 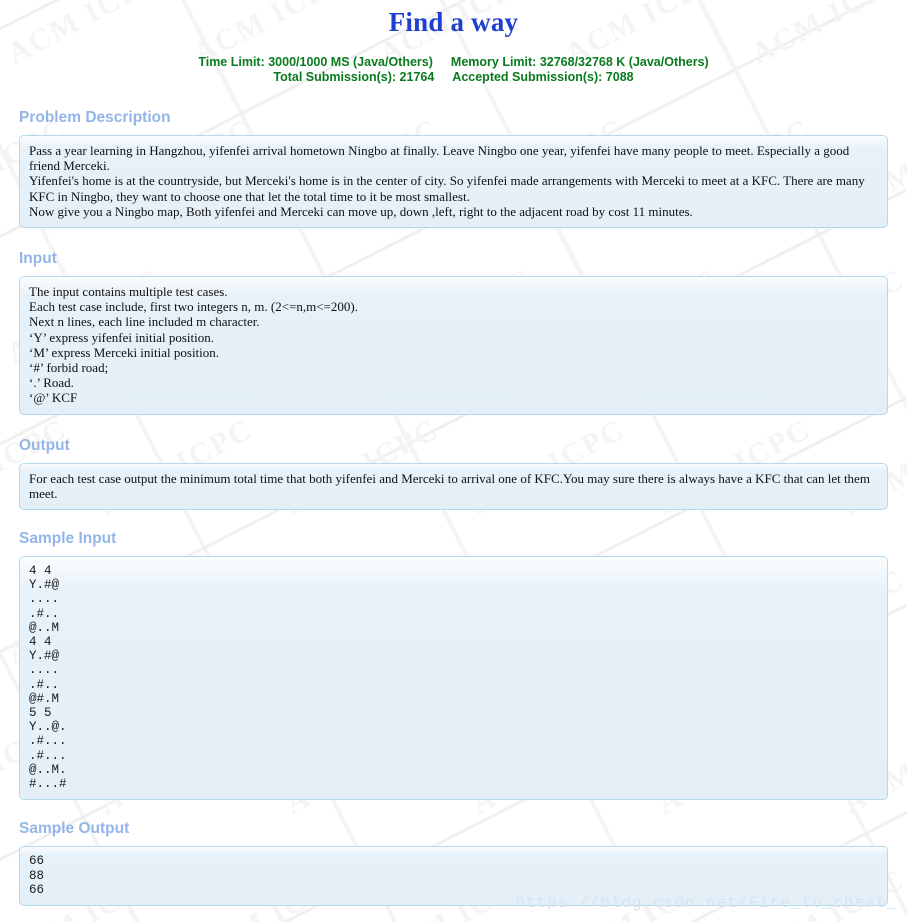 I want to click on section-heading-input: Input, so click(x=38, y=259).